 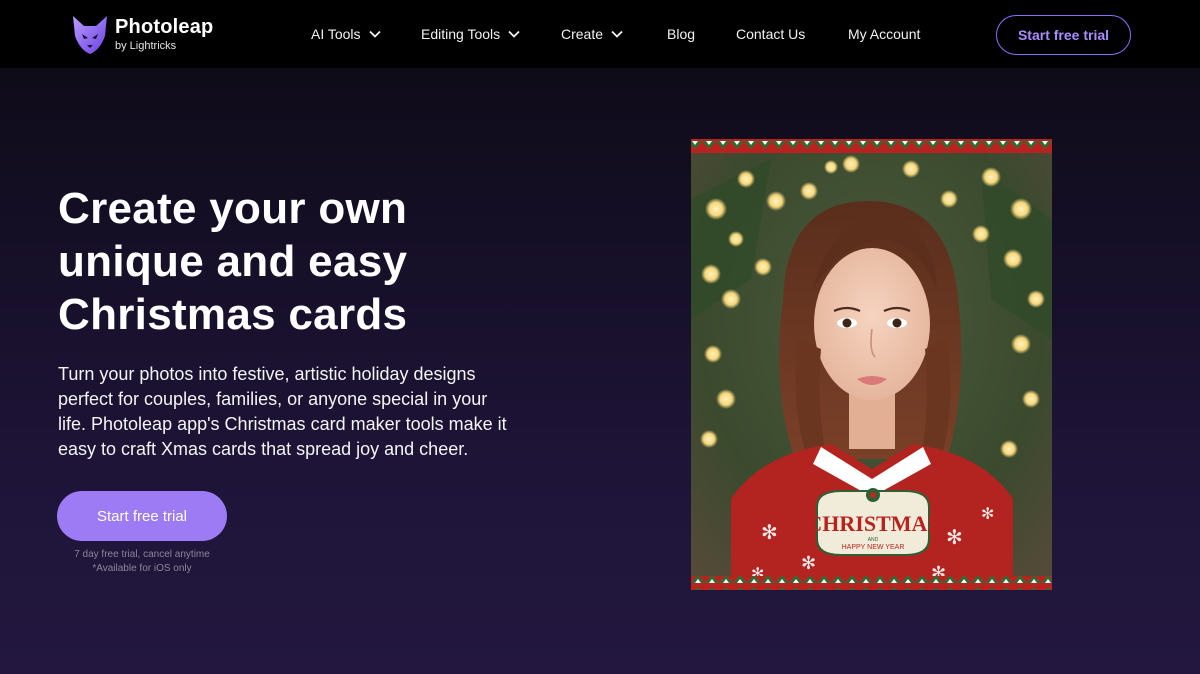 I want to click on hero-title-line: Christmas cards, so click(x=233, y=314).